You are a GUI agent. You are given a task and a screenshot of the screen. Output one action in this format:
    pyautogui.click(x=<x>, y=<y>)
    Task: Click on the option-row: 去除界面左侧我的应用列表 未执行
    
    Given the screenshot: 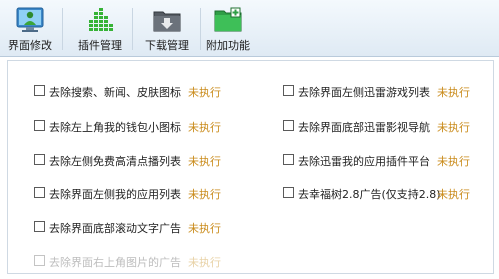 What is the action you would take?
    pyautogui.click(x=134, y=193)
    